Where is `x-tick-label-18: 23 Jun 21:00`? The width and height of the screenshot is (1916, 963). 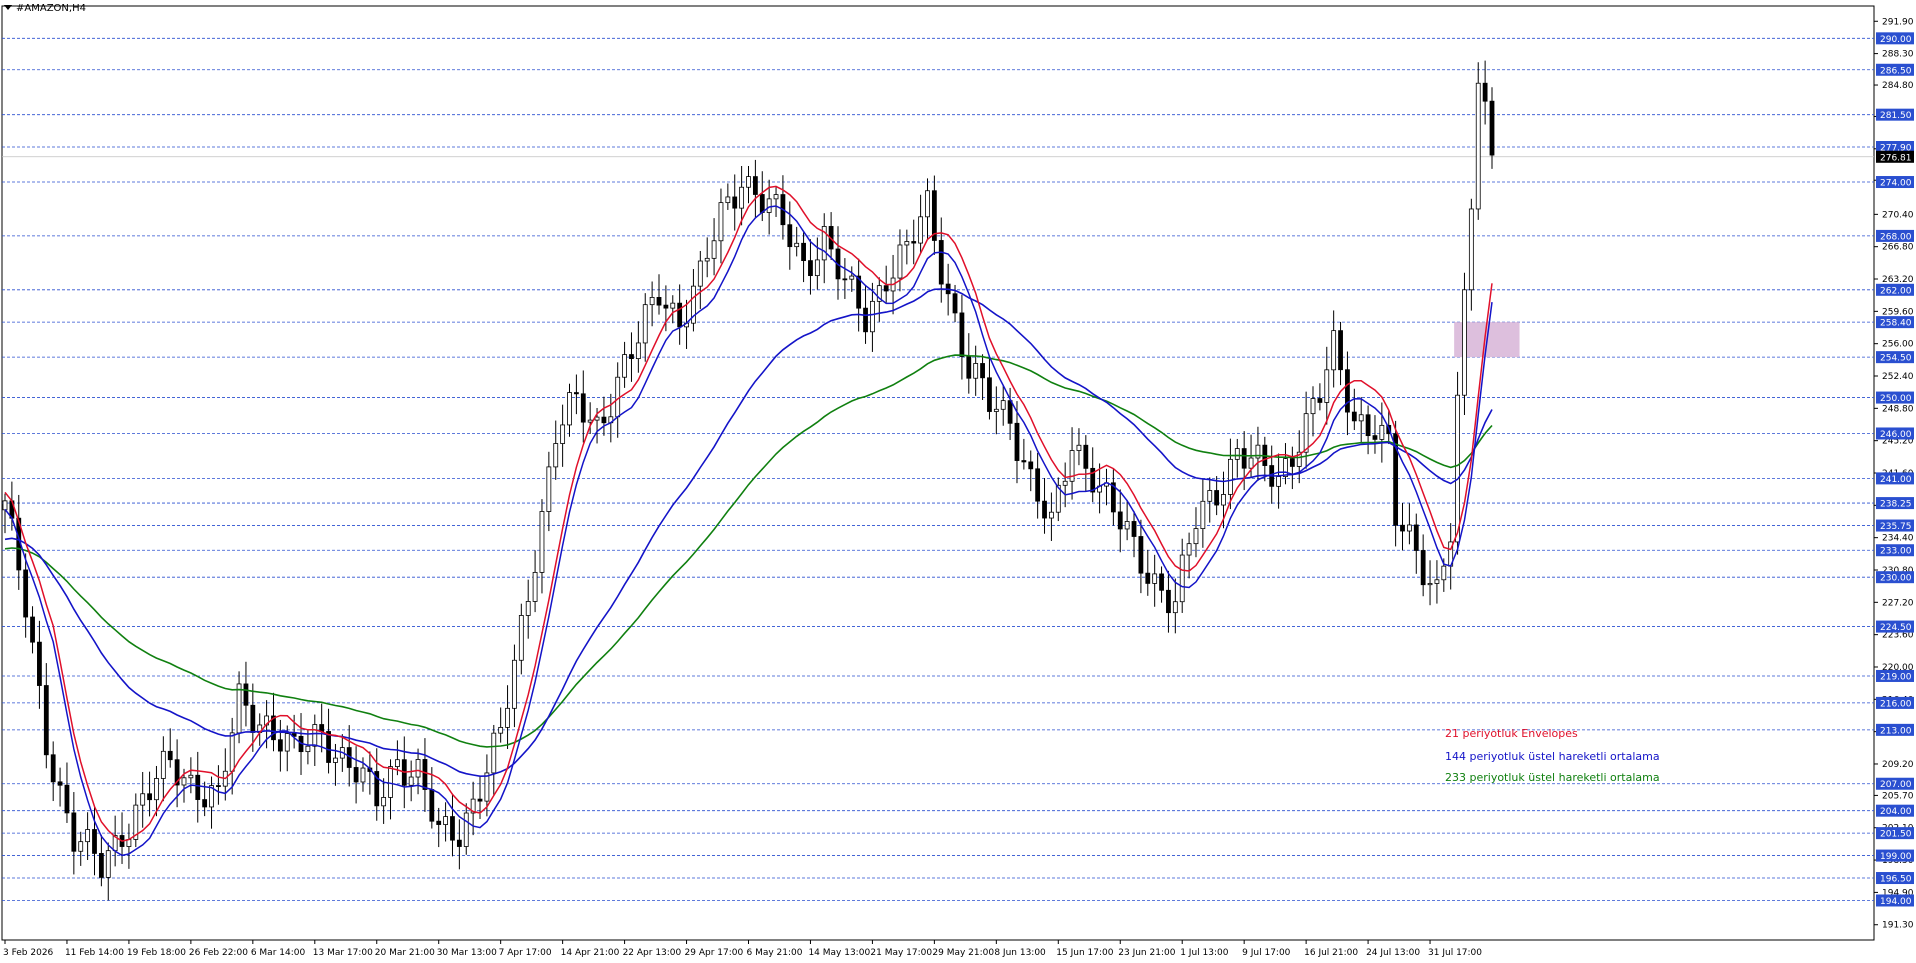
x-tick-label-18: 23 Jun 21:00 is located at coordinates (1146, 953).